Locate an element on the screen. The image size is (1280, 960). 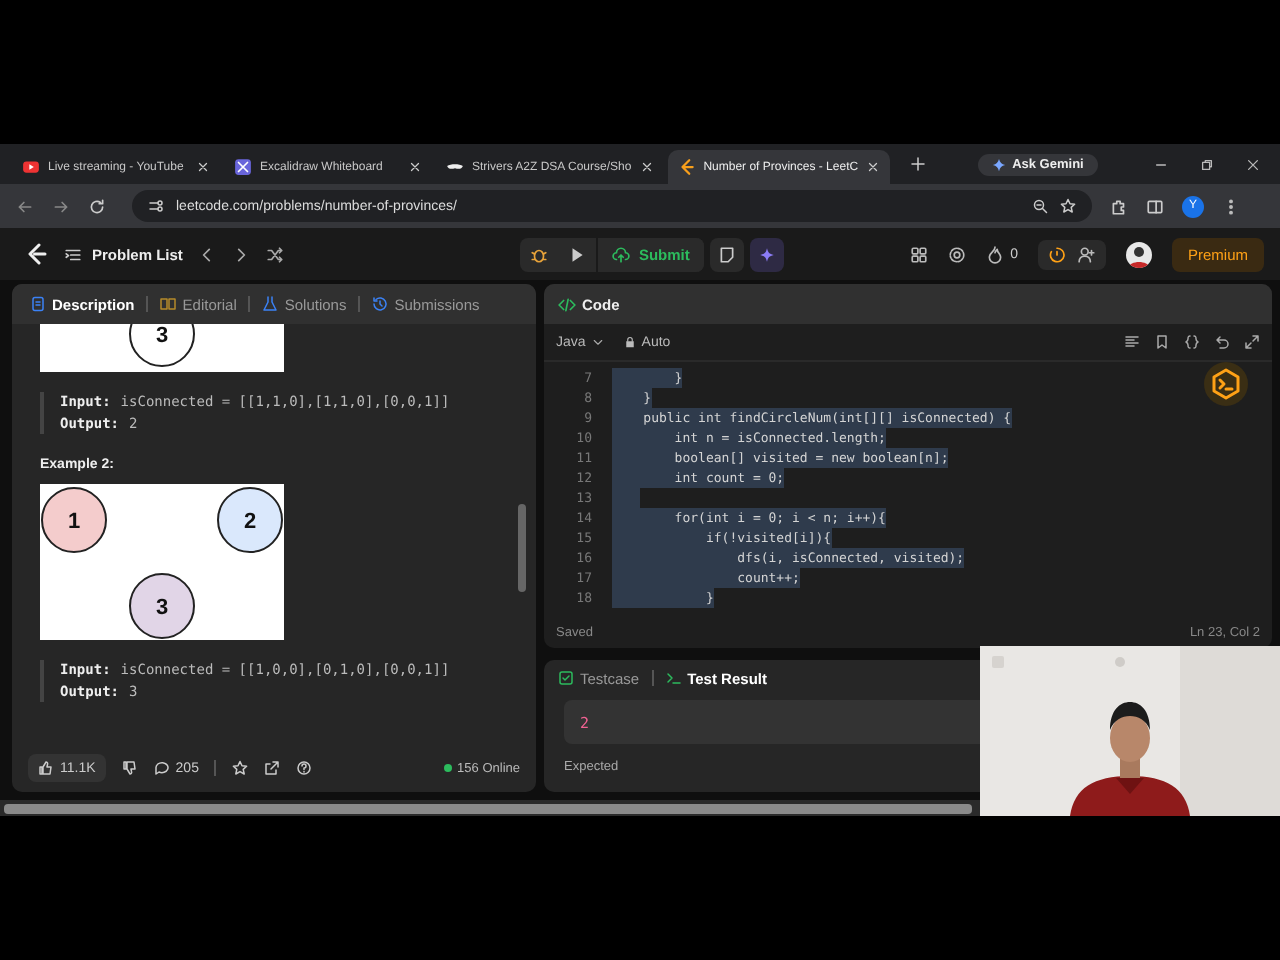
help-icon is located at coordinates (304, 768).